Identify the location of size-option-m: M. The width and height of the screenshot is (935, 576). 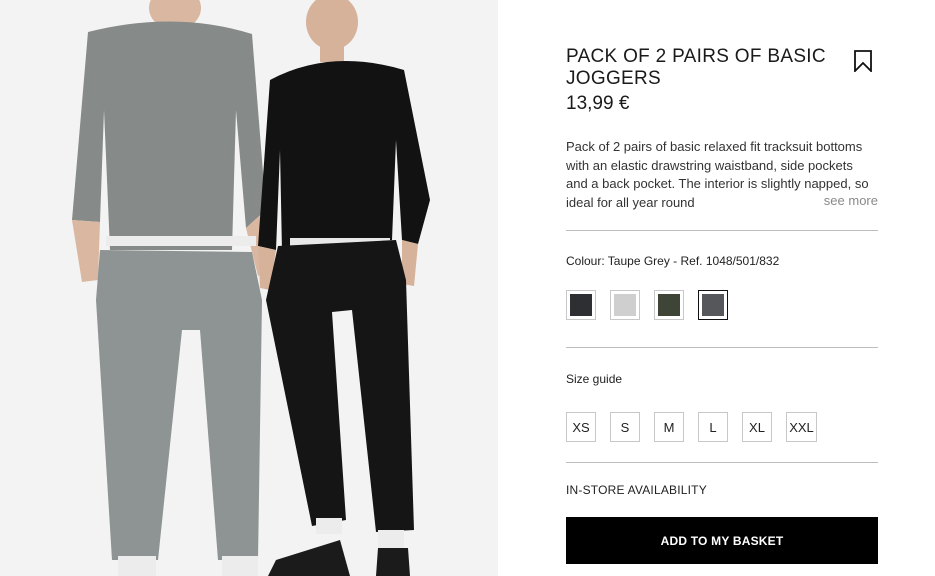
(669, 427).